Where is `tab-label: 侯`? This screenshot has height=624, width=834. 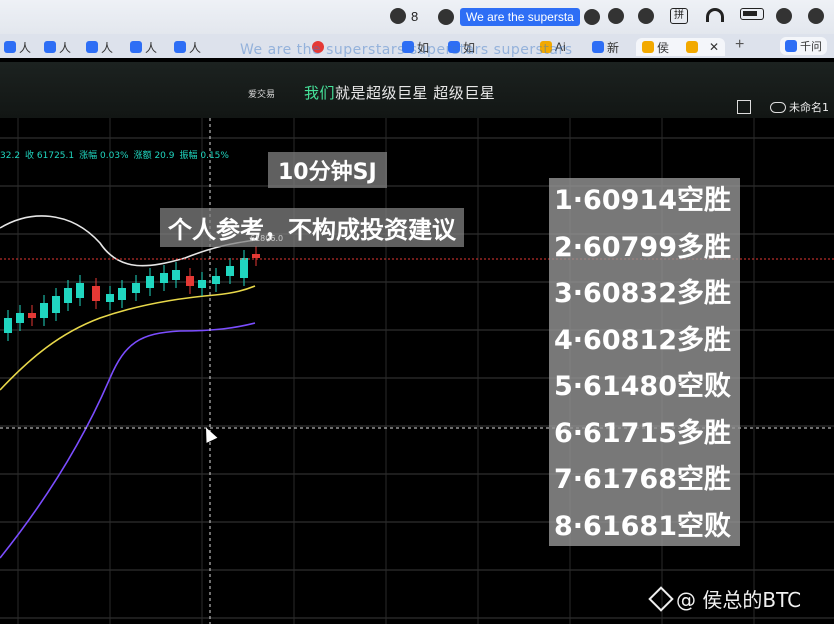 tab-label: 侯 is located at coordinates (663, 47).